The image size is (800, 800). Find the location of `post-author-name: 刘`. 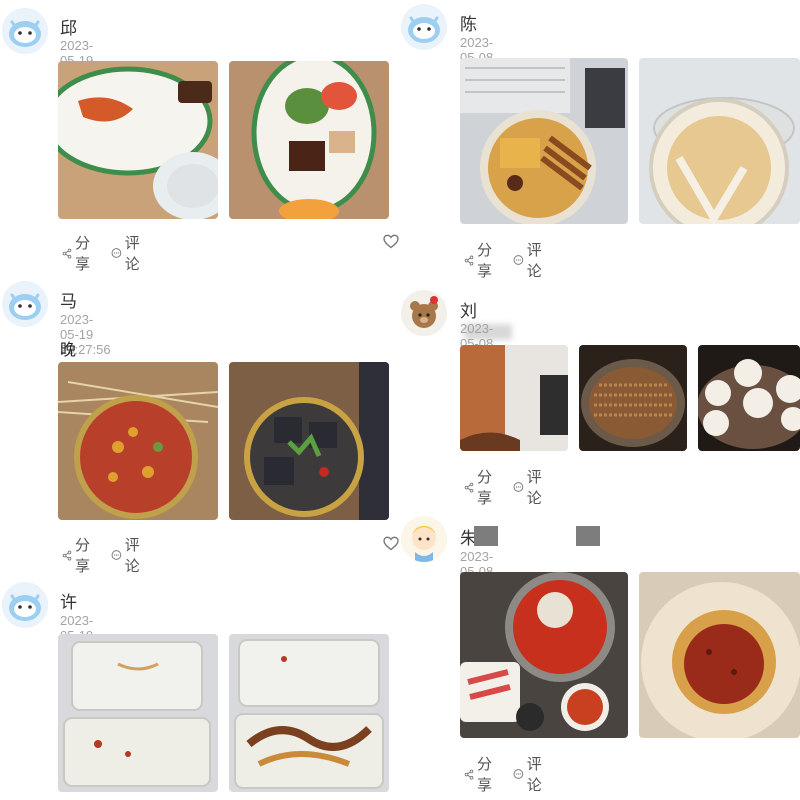

post-author-name: 刘 is located at coordinates (468, 312).